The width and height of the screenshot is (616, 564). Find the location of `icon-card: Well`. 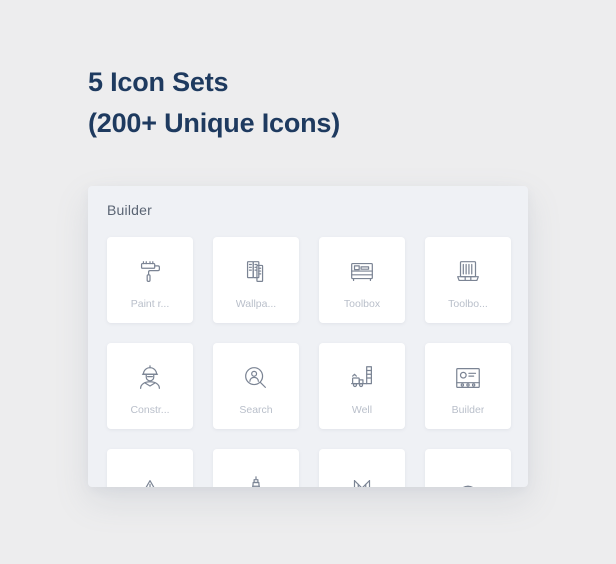

icon-card: Well is located at coordinates (362, 386).